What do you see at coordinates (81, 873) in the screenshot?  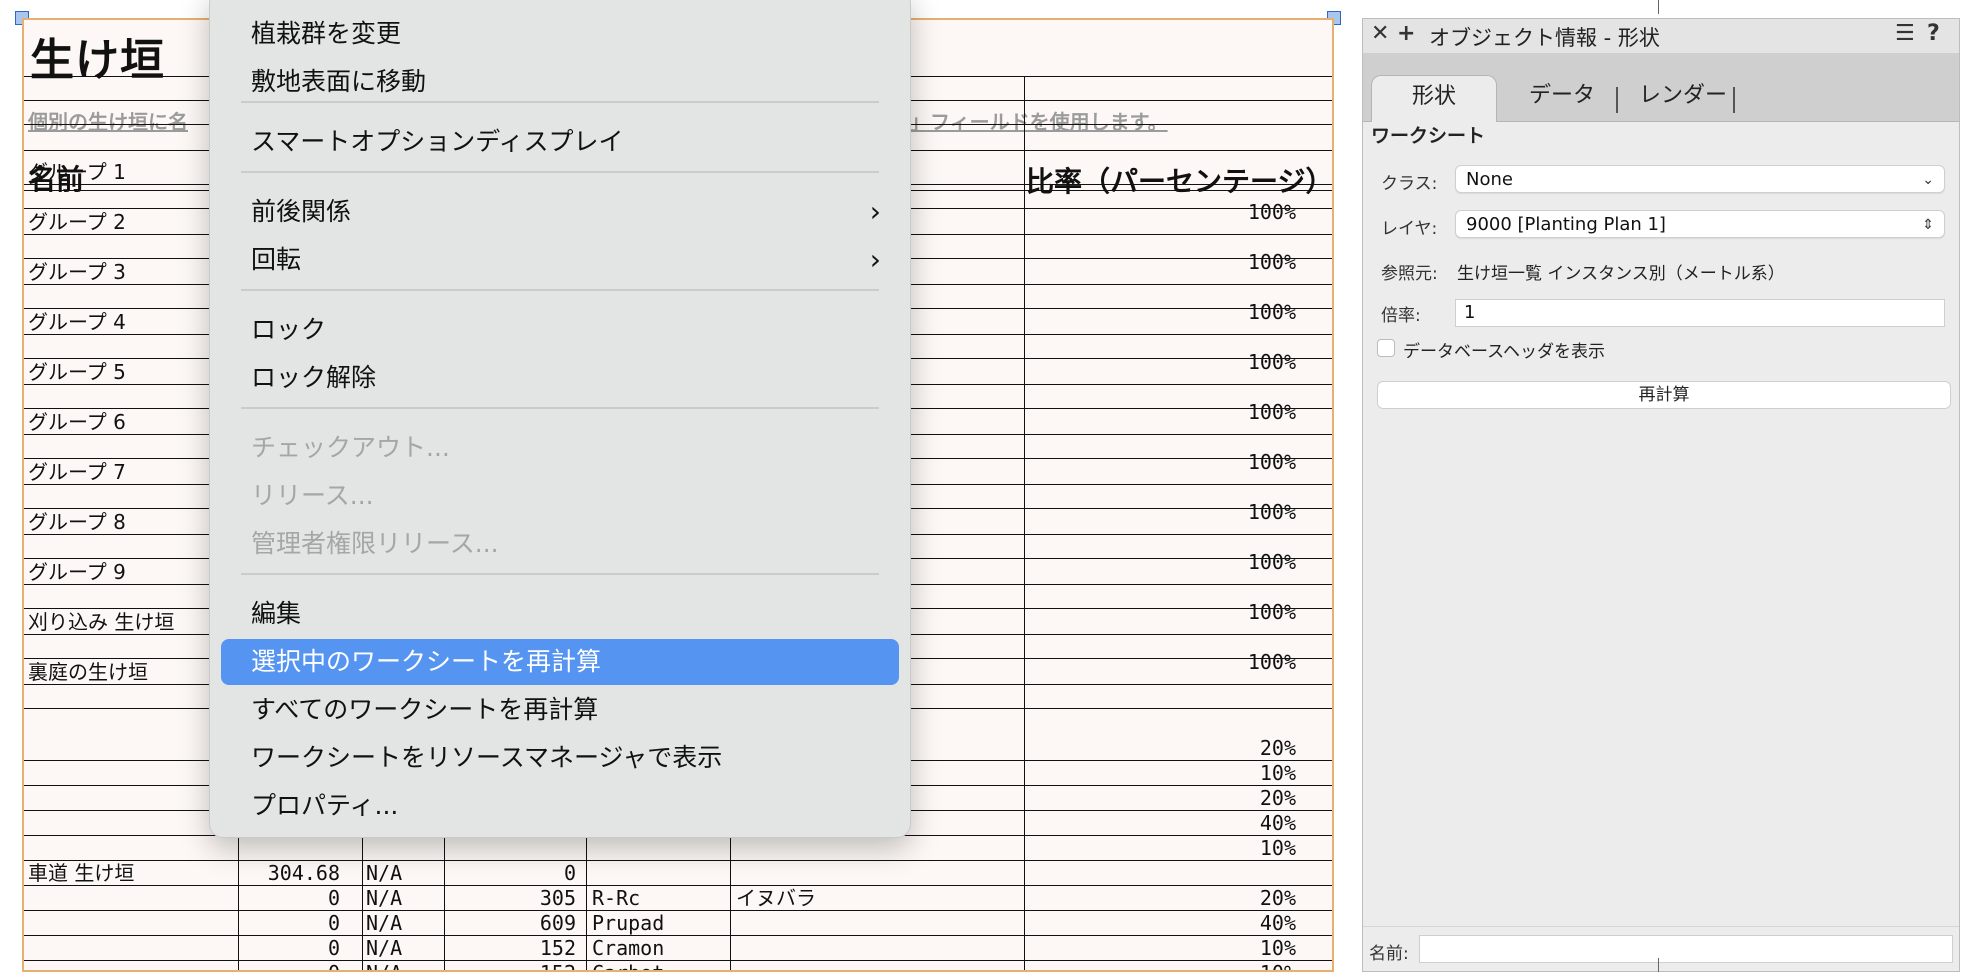 I see `driveway-name: 車道 生け垣` at bounding box center [81, 873].